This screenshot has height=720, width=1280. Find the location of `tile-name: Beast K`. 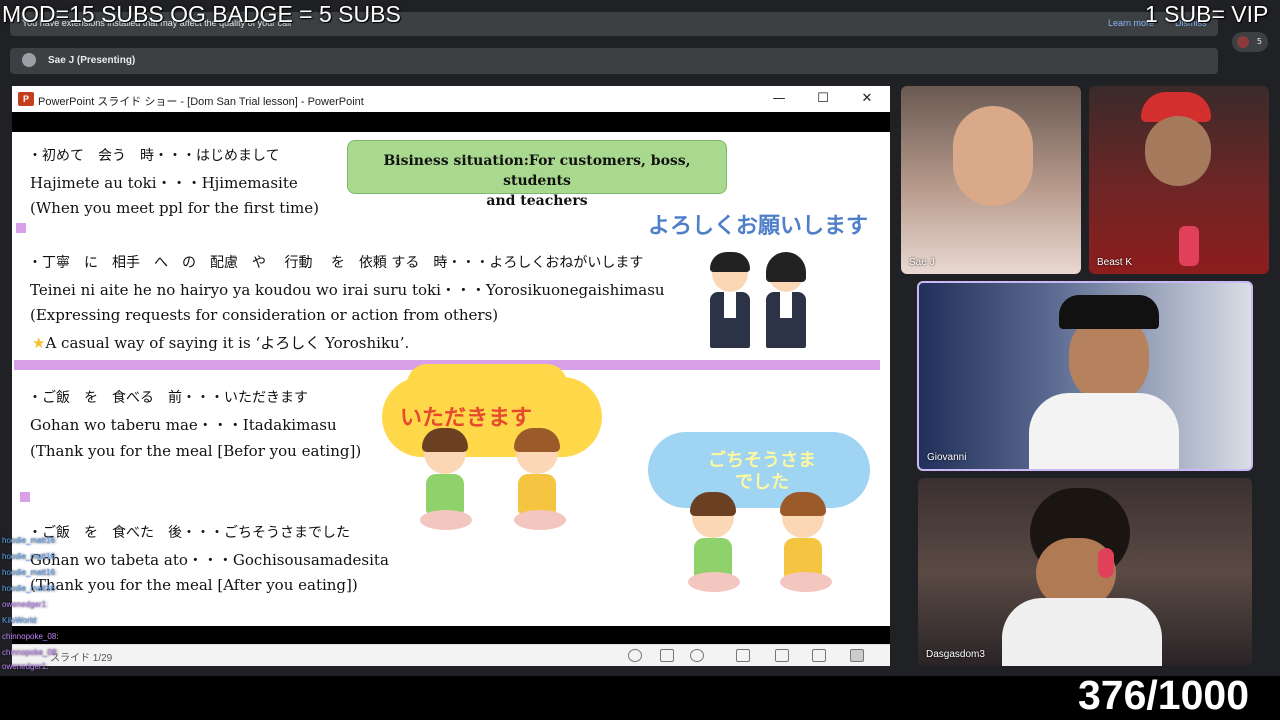

tile-name: Beast K is located at coordinates (1115, 262).